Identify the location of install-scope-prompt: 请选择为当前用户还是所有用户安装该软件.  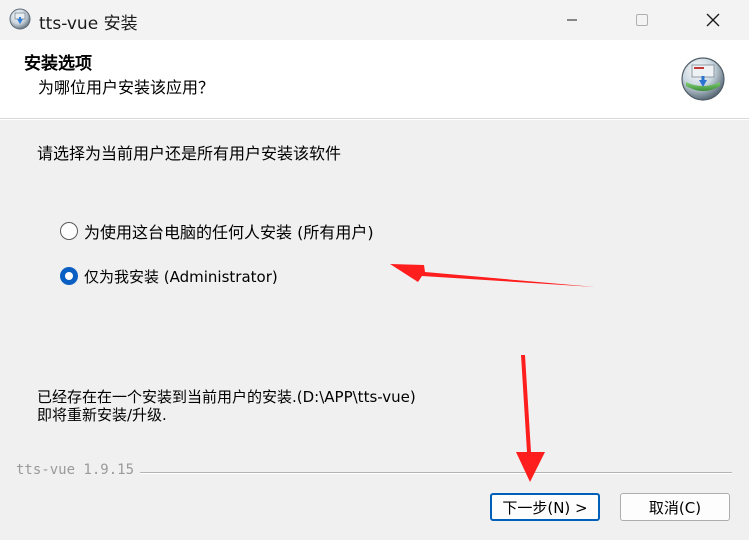
(189, 153).